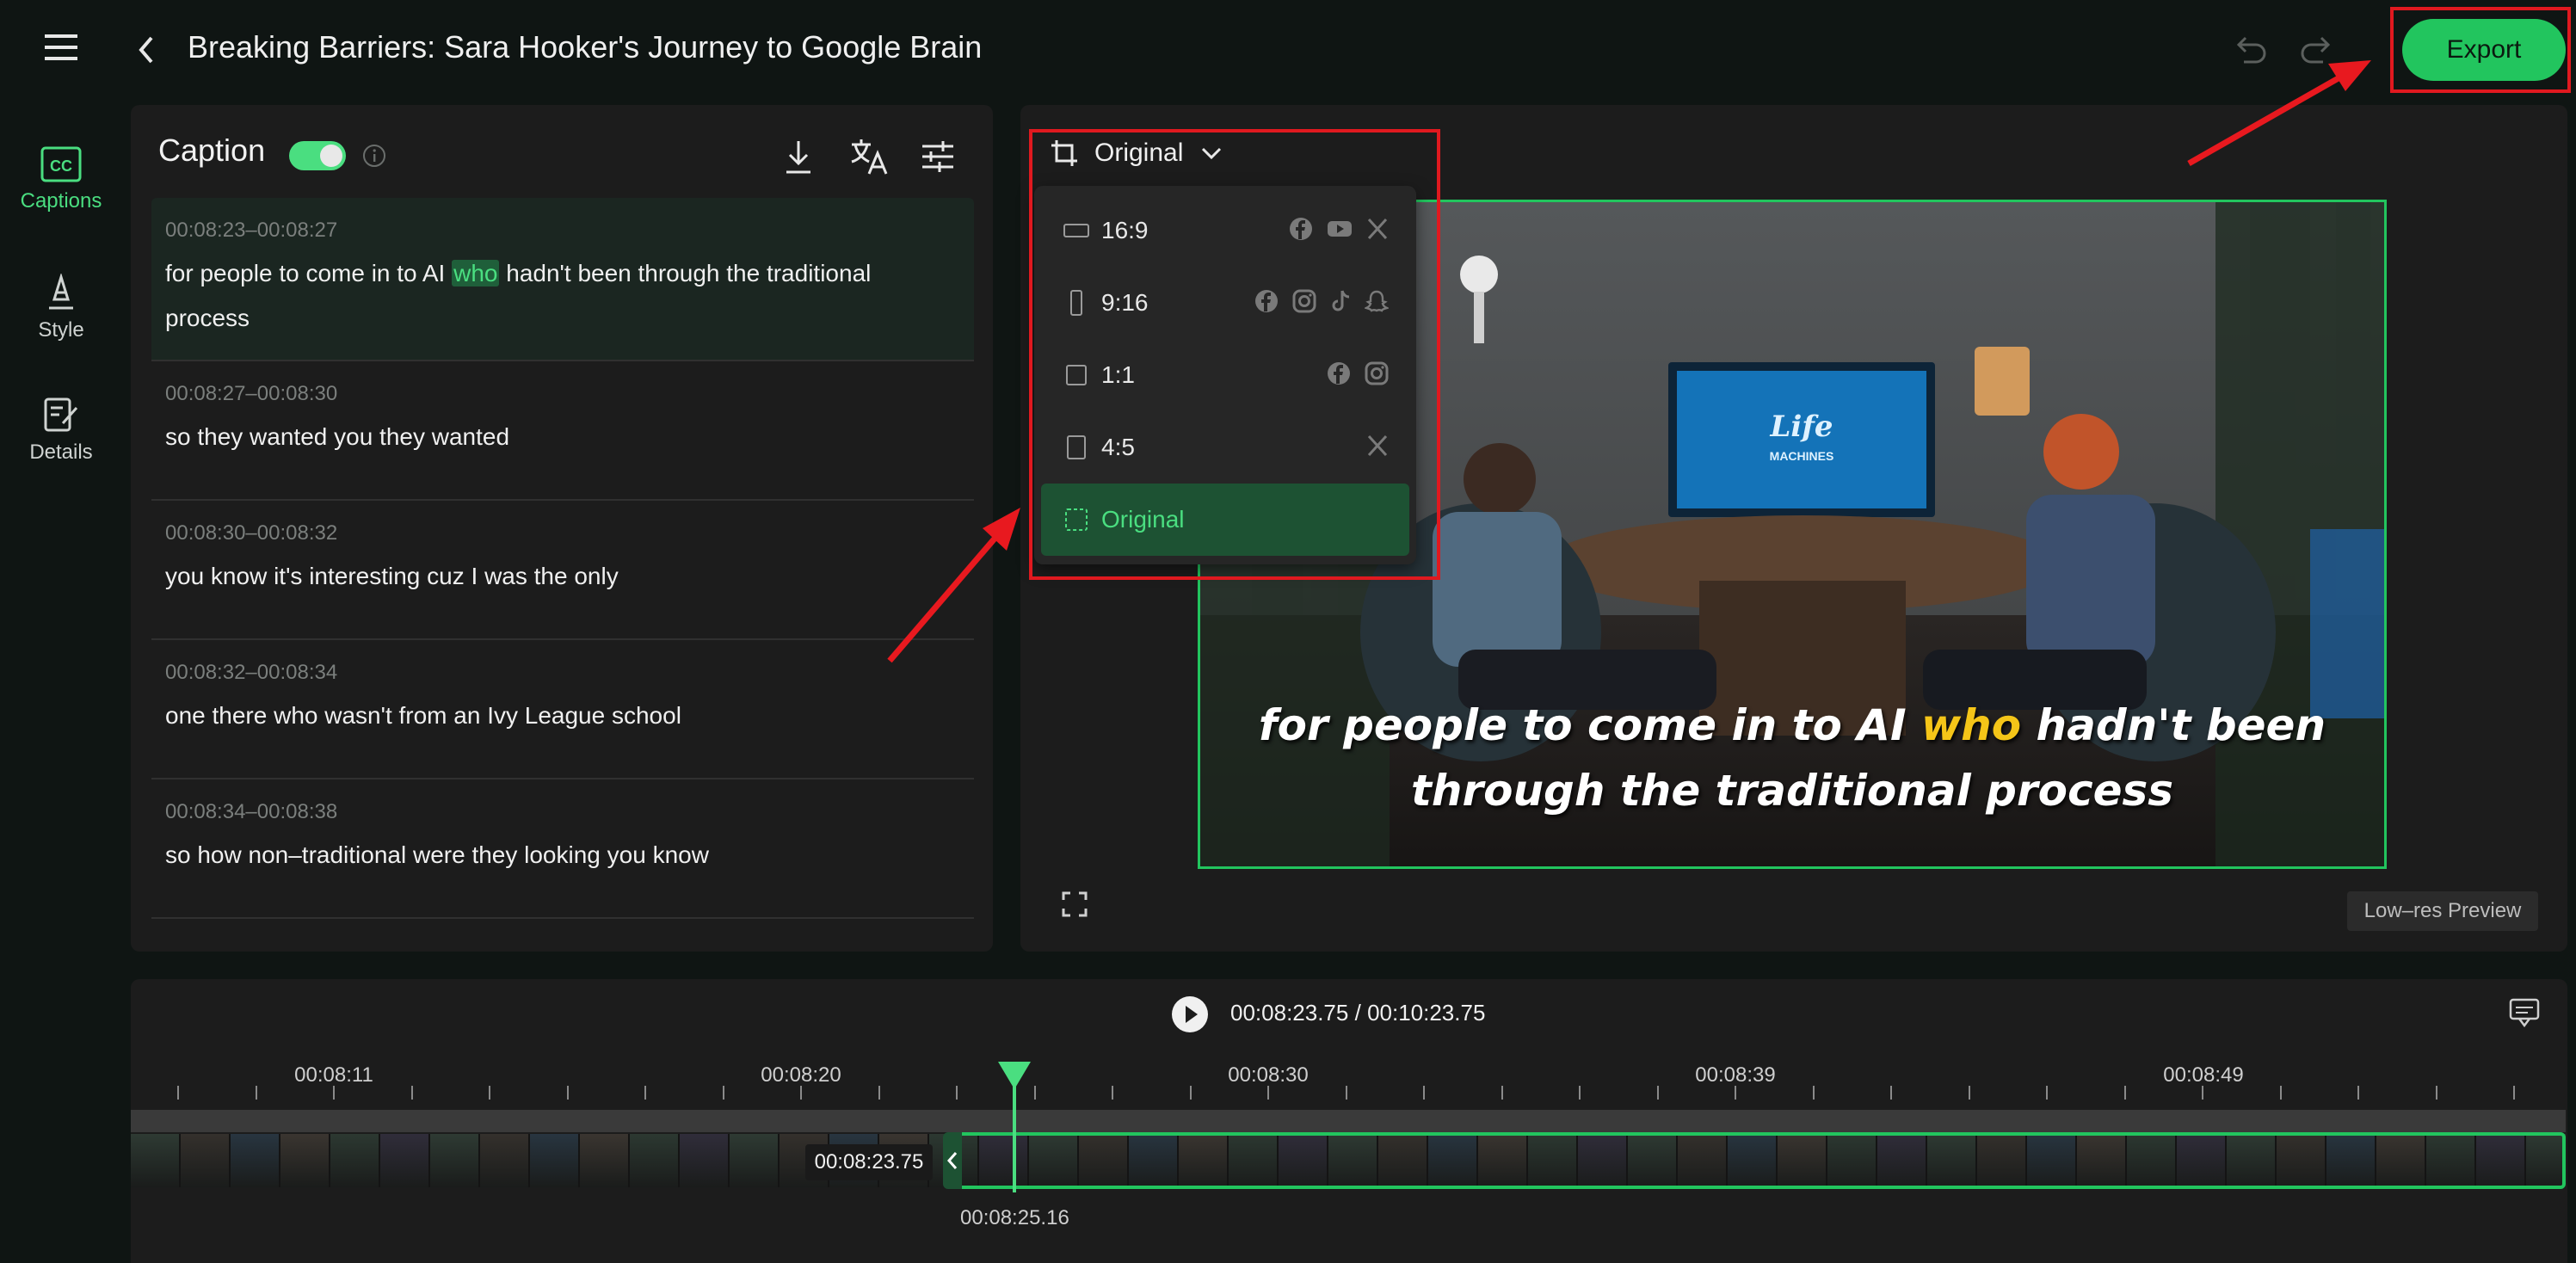  What do you see at coordinates (562, 437) in the screenshot?
I see `caption-text: so they wanted you they wanted` at bounding box center [562, 437].